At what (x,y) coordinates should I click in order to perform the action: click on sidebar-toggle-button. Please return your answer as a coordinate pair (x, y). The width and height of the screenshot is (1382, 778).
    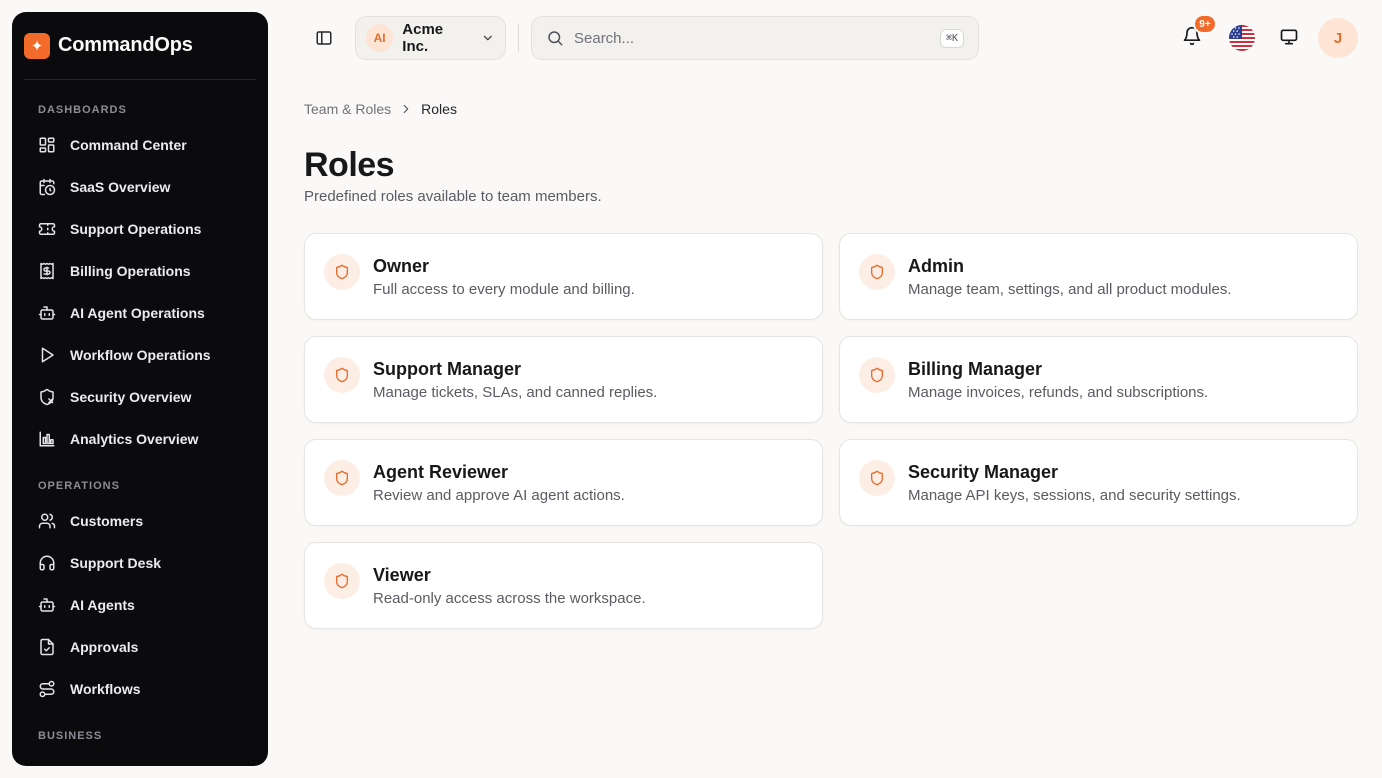
    Looking at the image, I should click on (324, 38).